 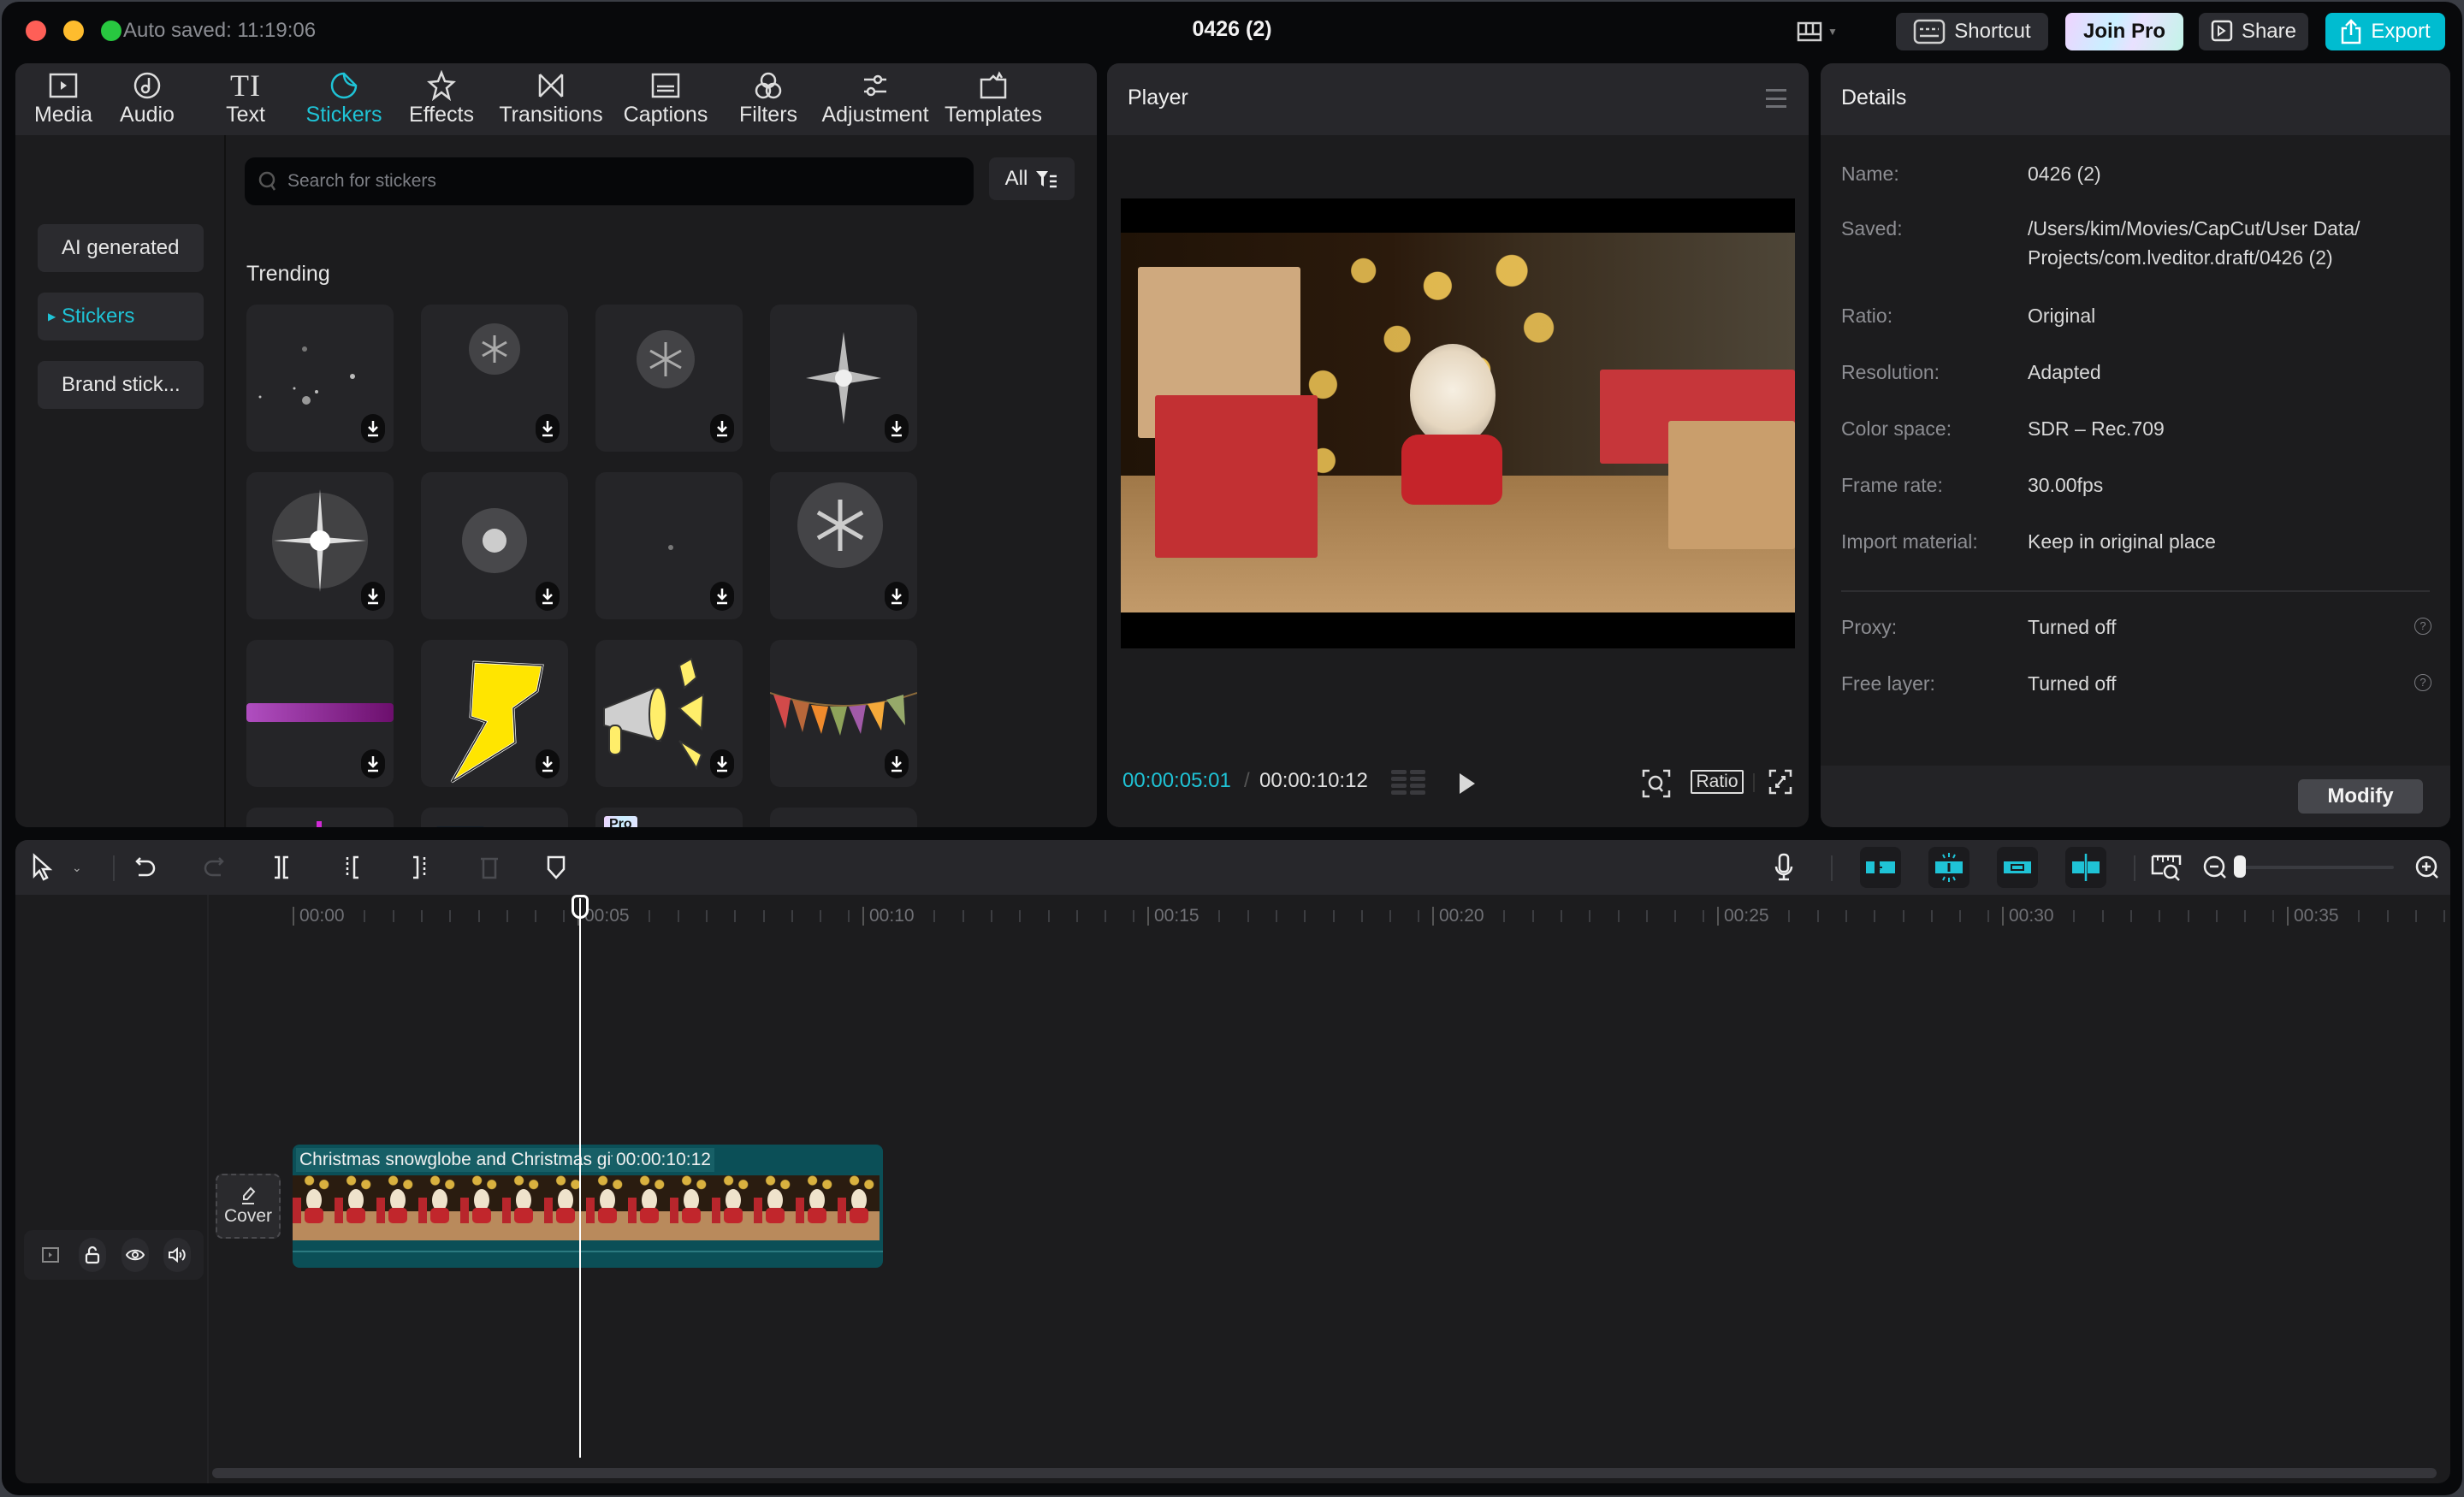 I want to click on filter-button: All, so click(x=1032, y=178).